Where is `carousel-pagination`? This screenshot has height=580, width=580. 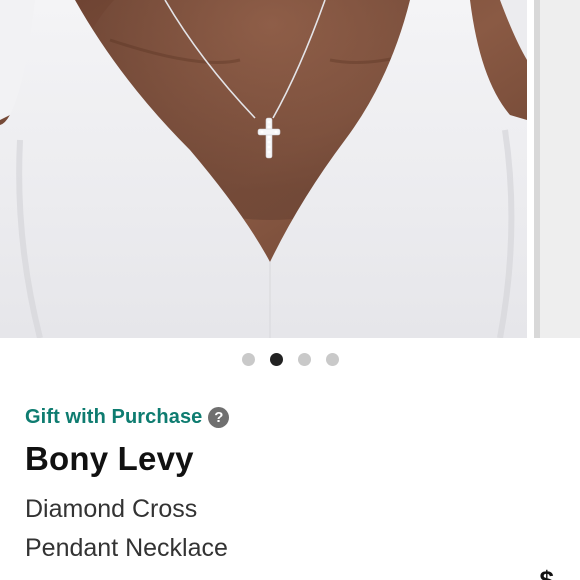 carousel-pagination is located at coordinates (290, 360).